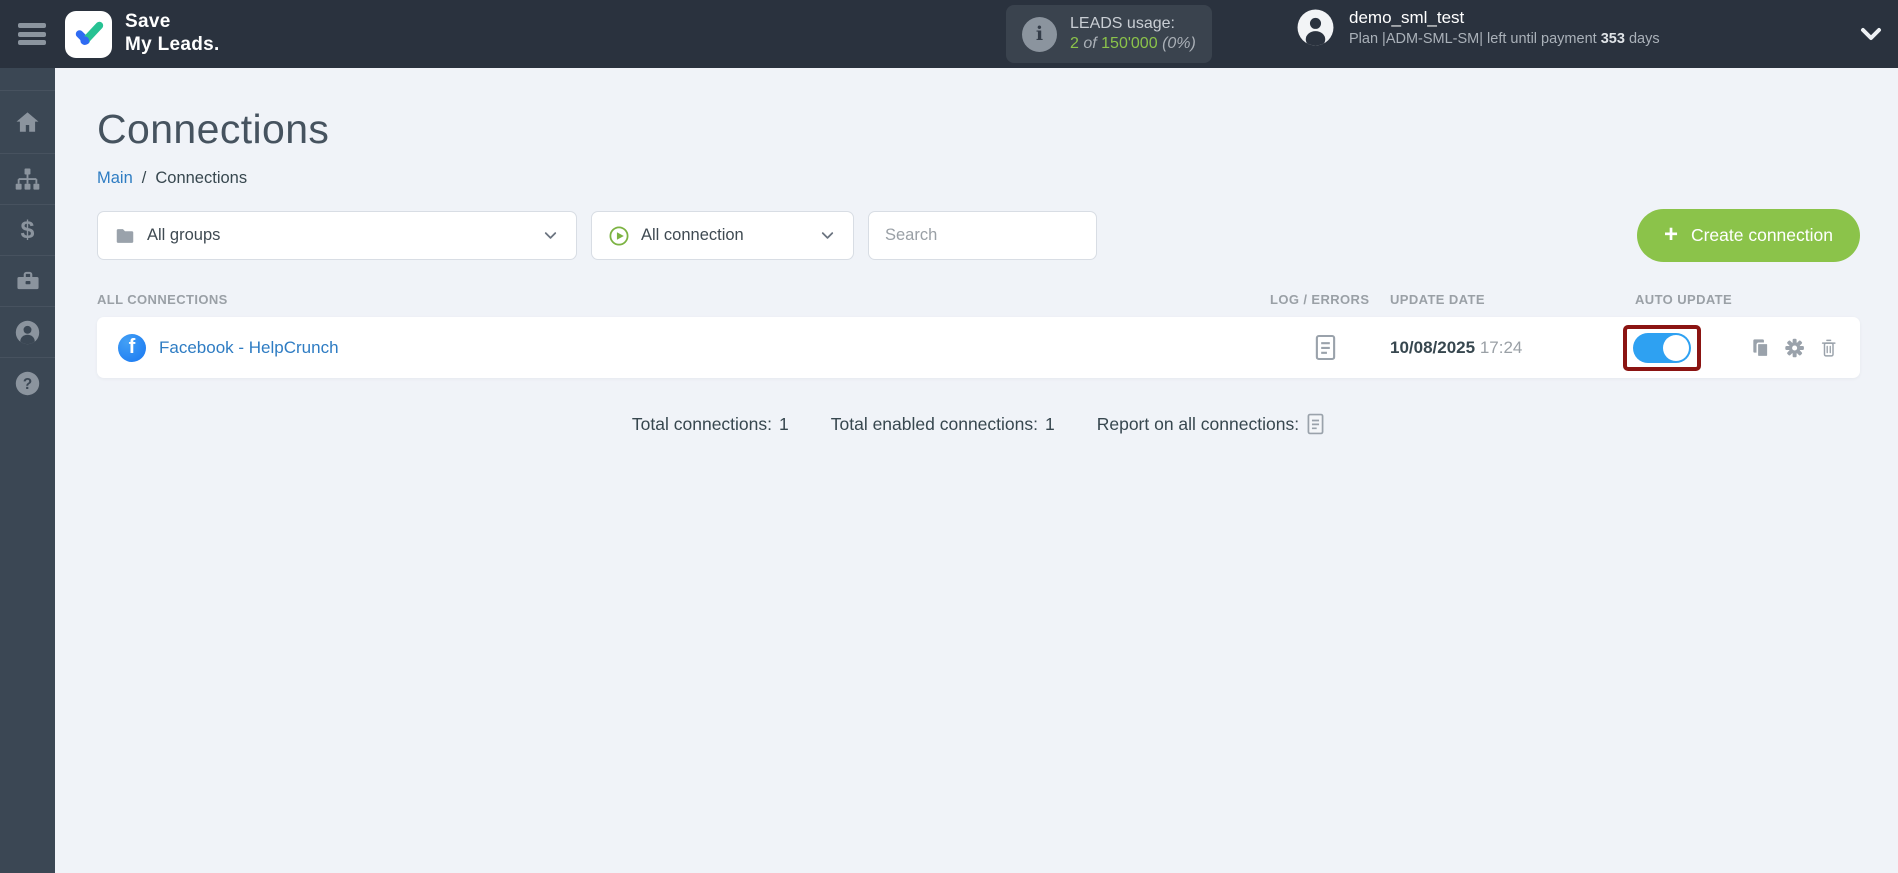  What do you see at coordinates (1179, 43) in the screenshot?
I see `leads-percent: (0%)` at bounding box center [1179, 43].